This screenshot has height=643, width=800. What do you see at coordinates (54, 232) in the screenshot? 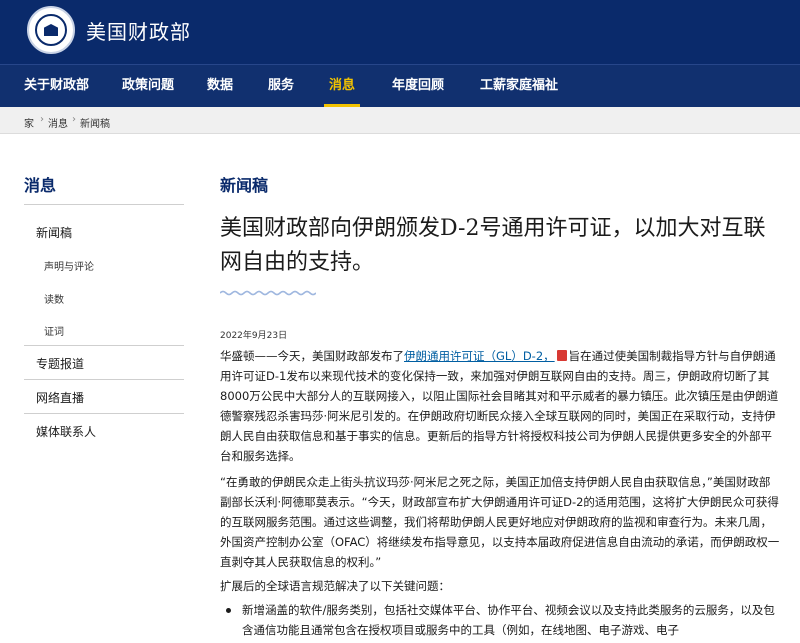
I see `sidebar-item-press-releases: 新闻稿` at bounding box center [54, 232].